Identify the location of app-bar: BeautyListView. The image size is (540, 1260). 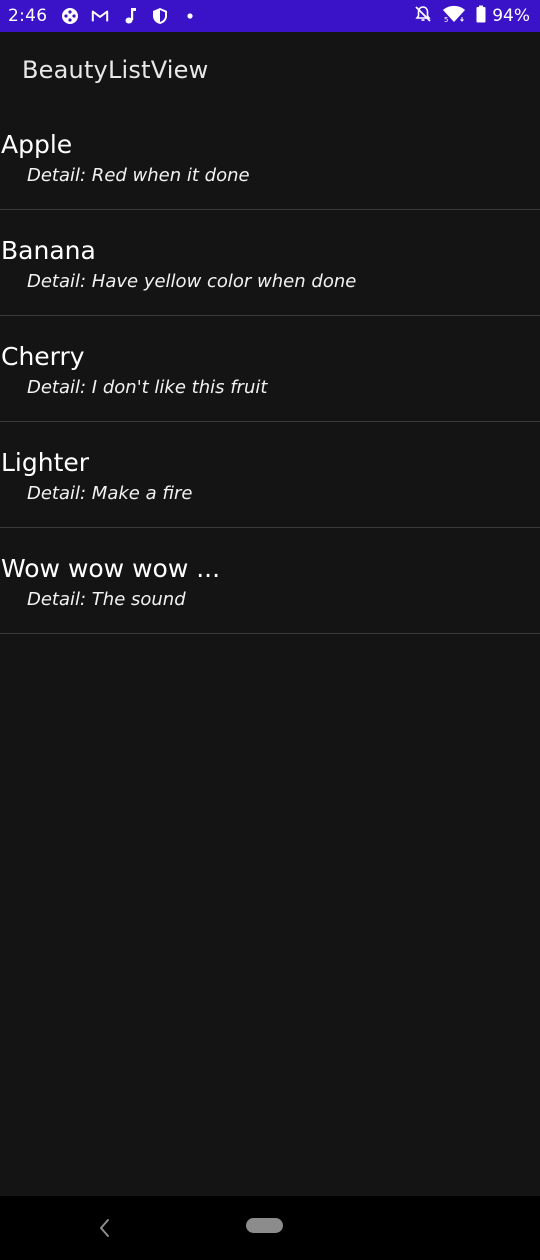
(270, 70).